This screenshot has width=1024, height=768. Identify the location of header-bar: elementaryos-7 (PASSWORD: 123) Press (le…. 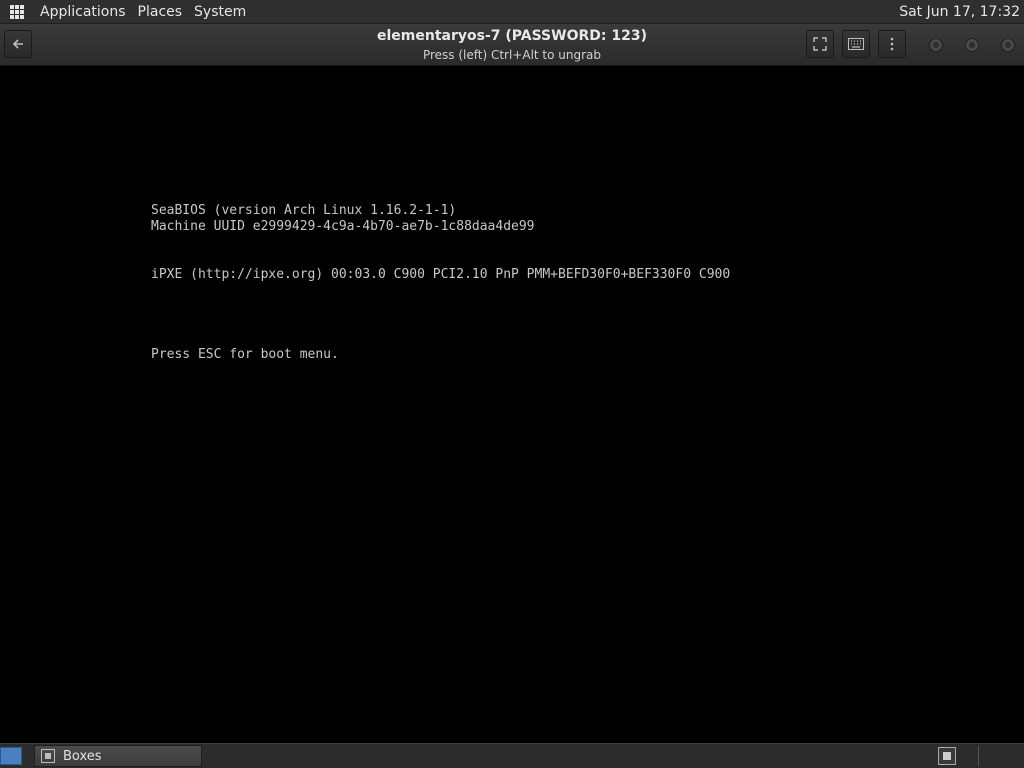
(512, 45).